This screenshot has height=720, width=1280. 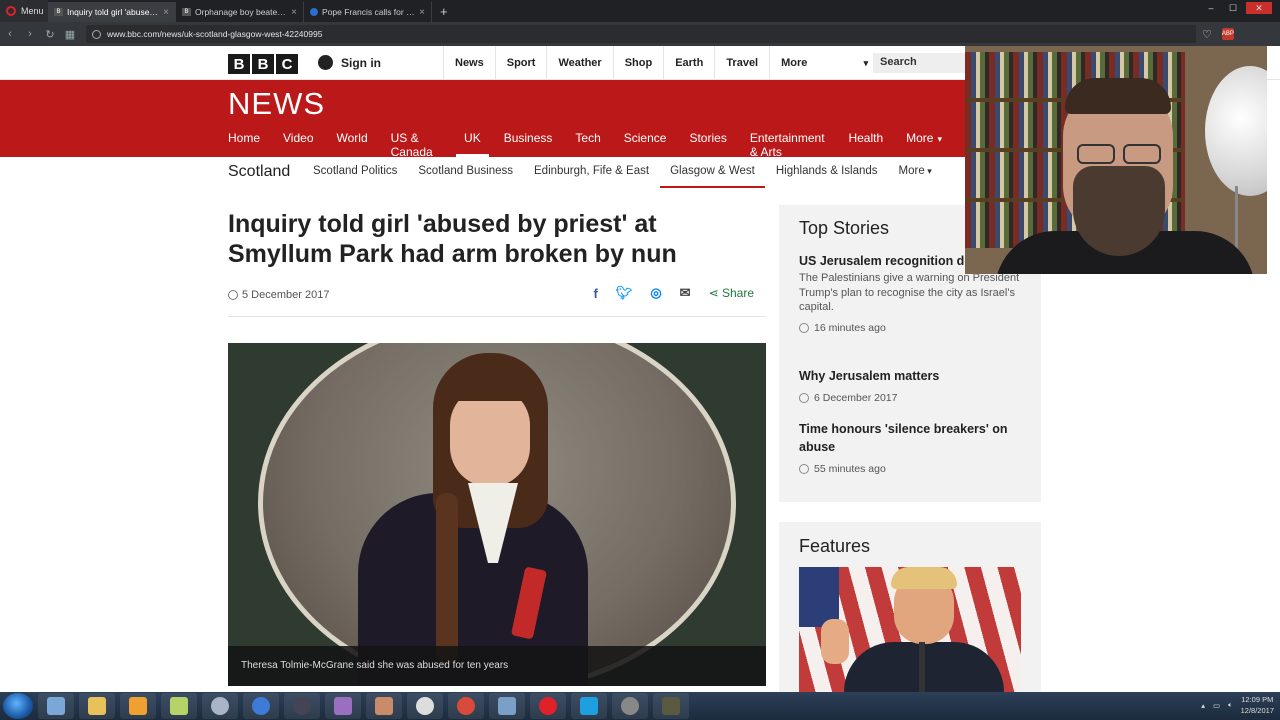 I want to click on news-nav-stories: Stories, so click(x=707, y=144).